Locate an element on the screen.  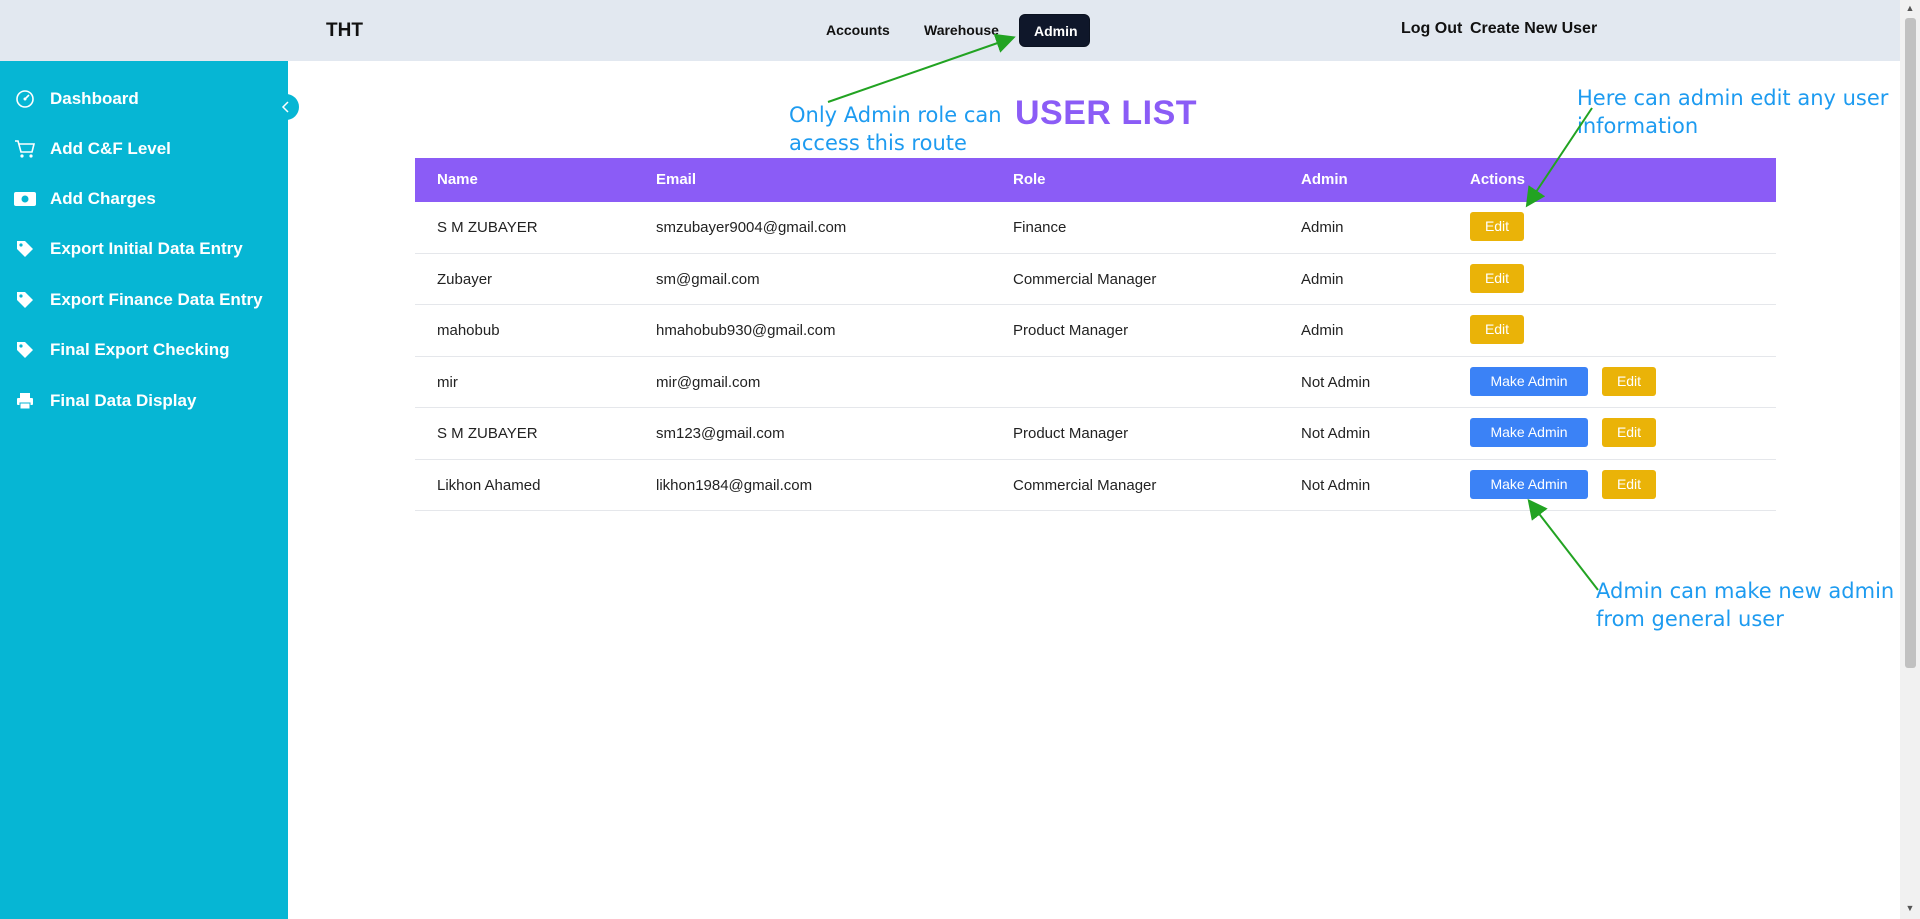
arrow-to-admin-nav is located at coordinates (921, 68).